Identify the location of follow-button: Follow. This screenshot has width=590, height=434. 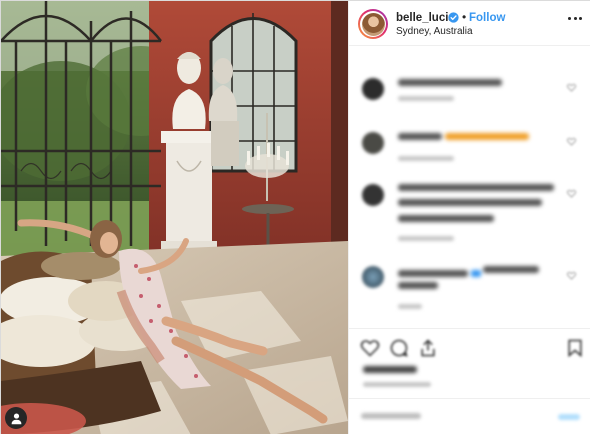
(487, 18).